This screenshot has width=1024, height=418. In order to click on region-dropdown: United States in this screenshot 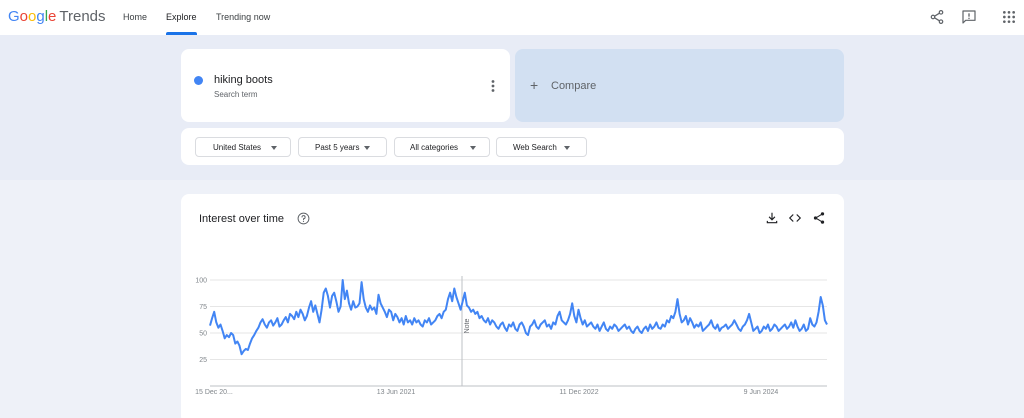, I will do `click(243, 147)`.